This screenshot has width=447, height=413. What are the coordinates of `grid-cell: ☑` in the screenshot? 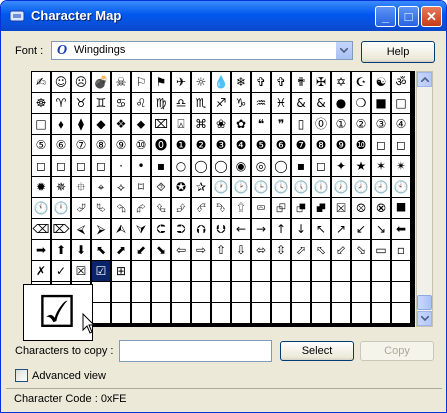 It's located at (101, 271).